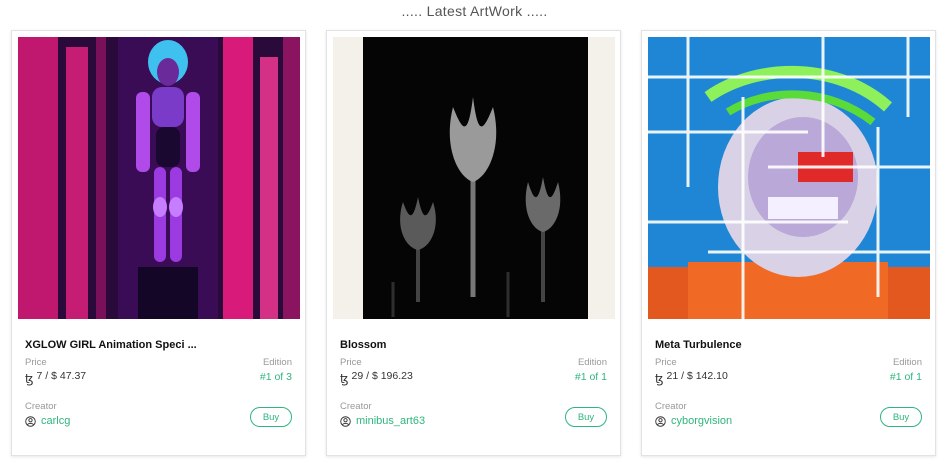  I want to click on price: ꜩ 29 / $ 196.23, so click(376, 378).